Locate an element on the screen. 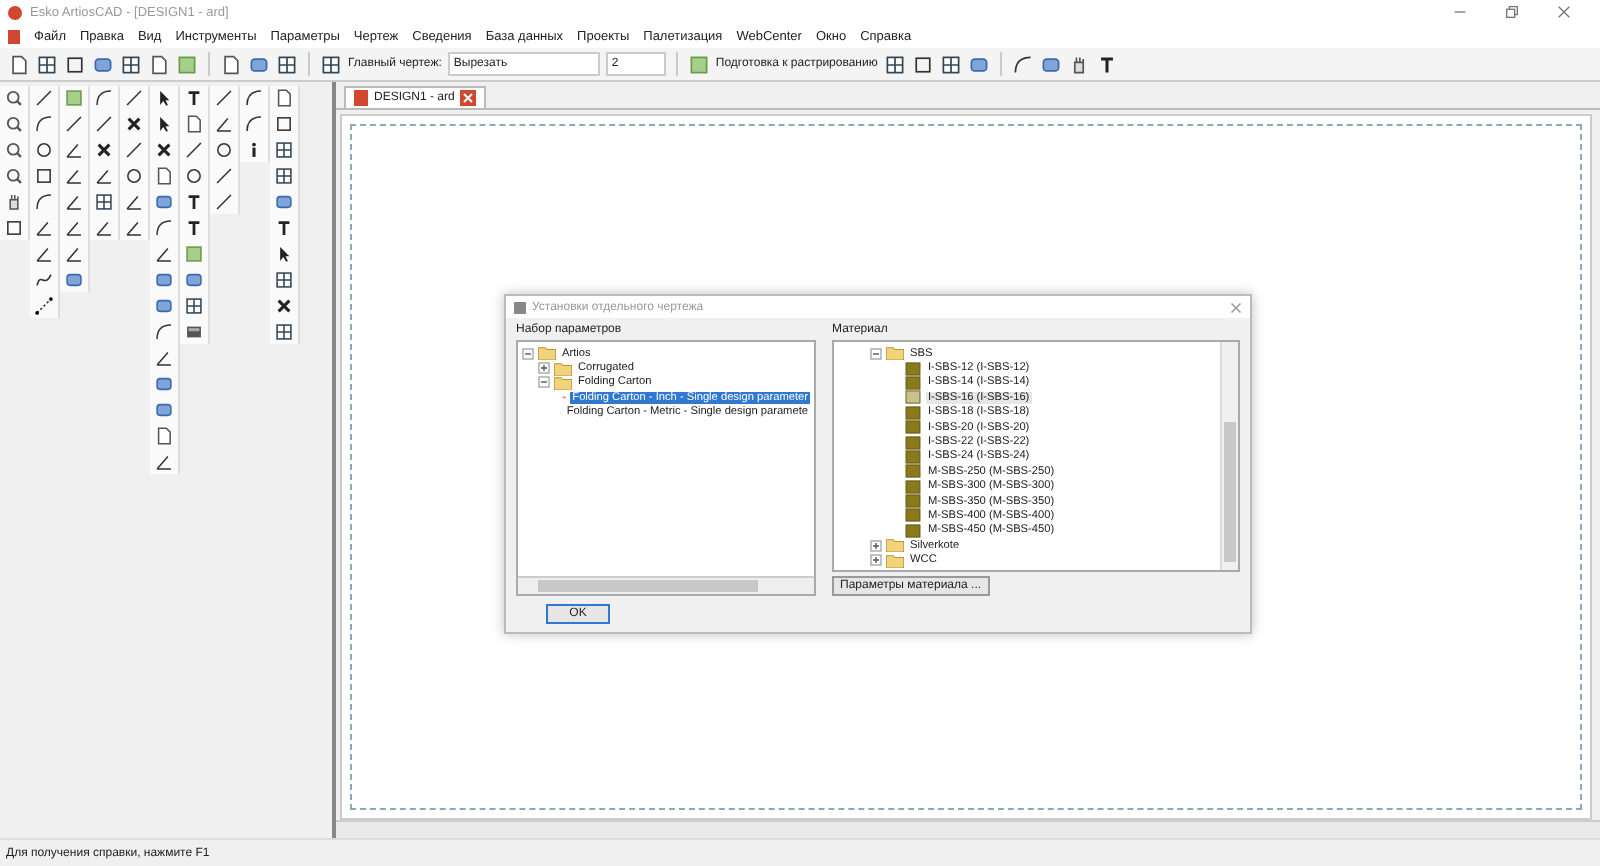 The image size is (1600, 866). vertical-scrollbar is located at coordinates (1229, 456).